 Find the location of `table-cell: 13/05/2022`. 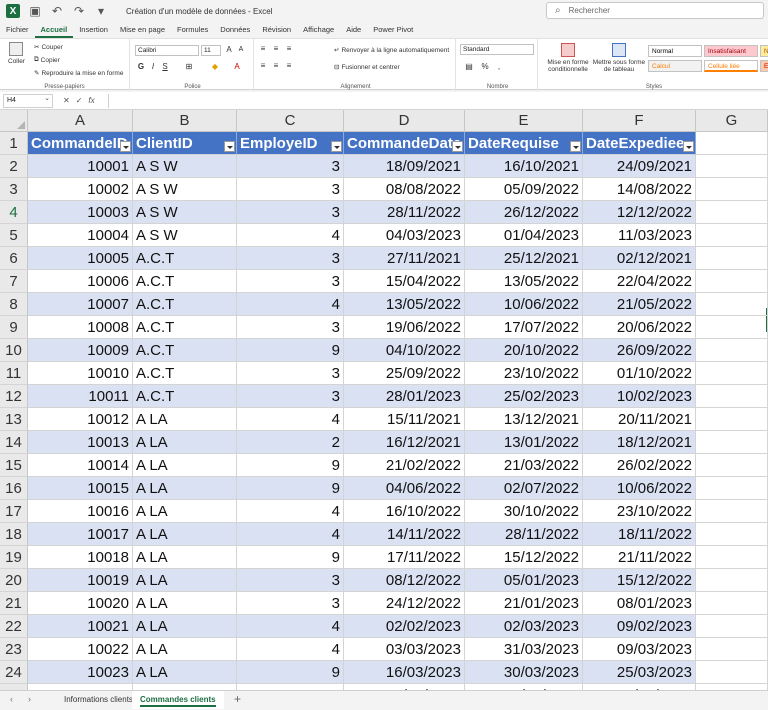

table-cell: 13/05/2022 is located at coordinates (404, 304).